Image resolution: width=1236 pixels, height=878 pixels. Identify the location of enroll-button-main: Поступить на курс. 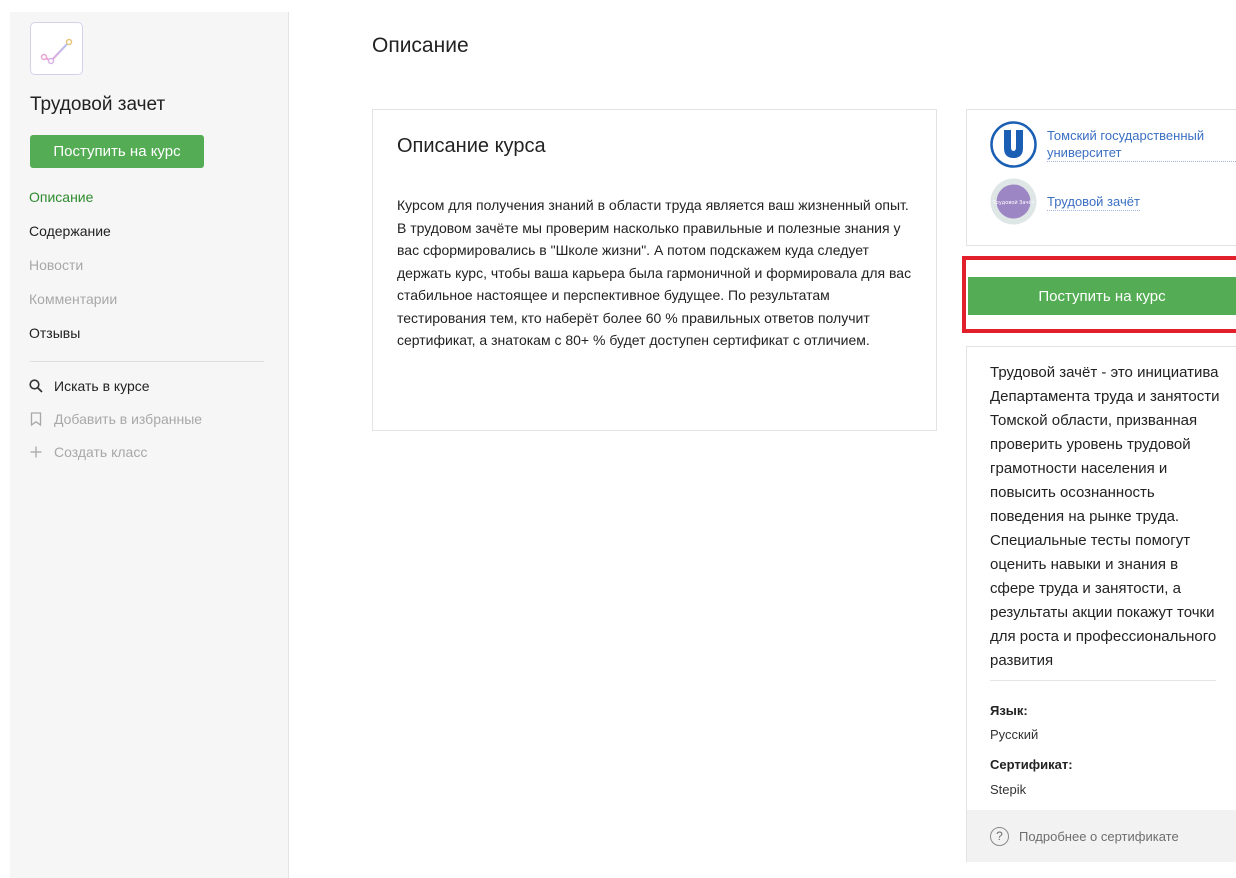
(1102, 296).